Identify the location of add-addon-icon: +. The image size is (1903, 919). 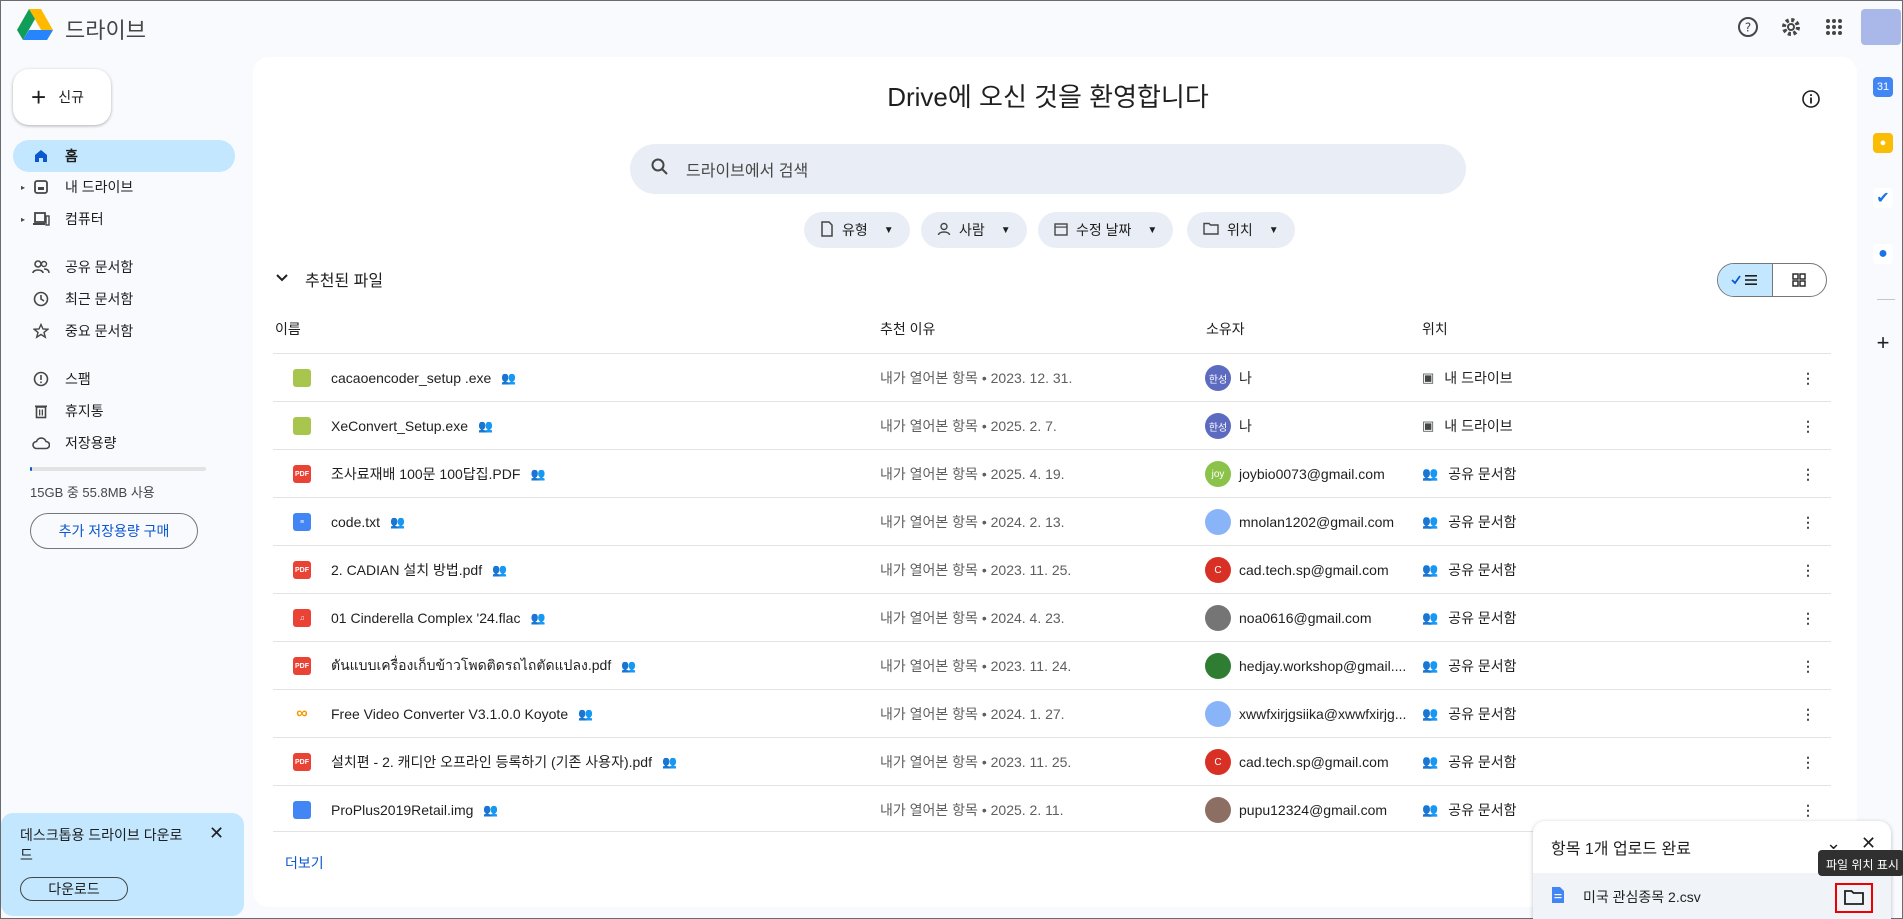
(1883, 342).